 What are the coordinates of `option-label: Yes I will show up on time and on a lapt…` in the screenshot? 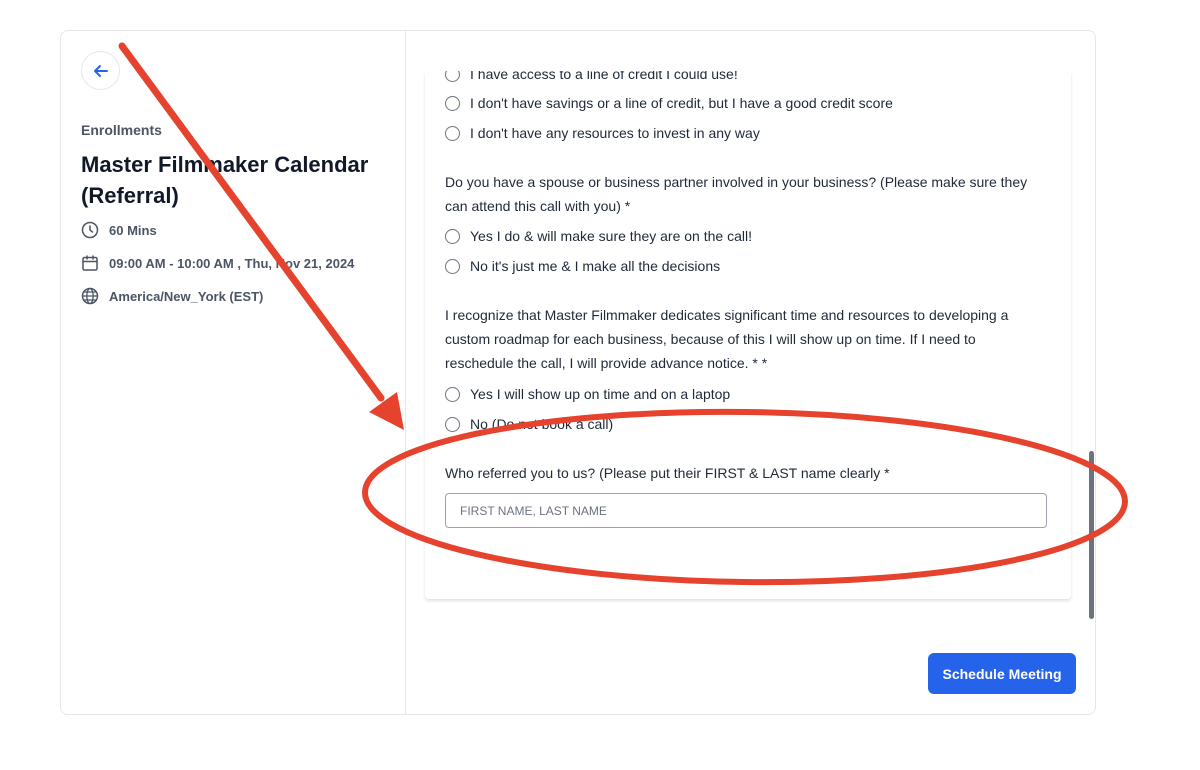 It's located at (600, 394).